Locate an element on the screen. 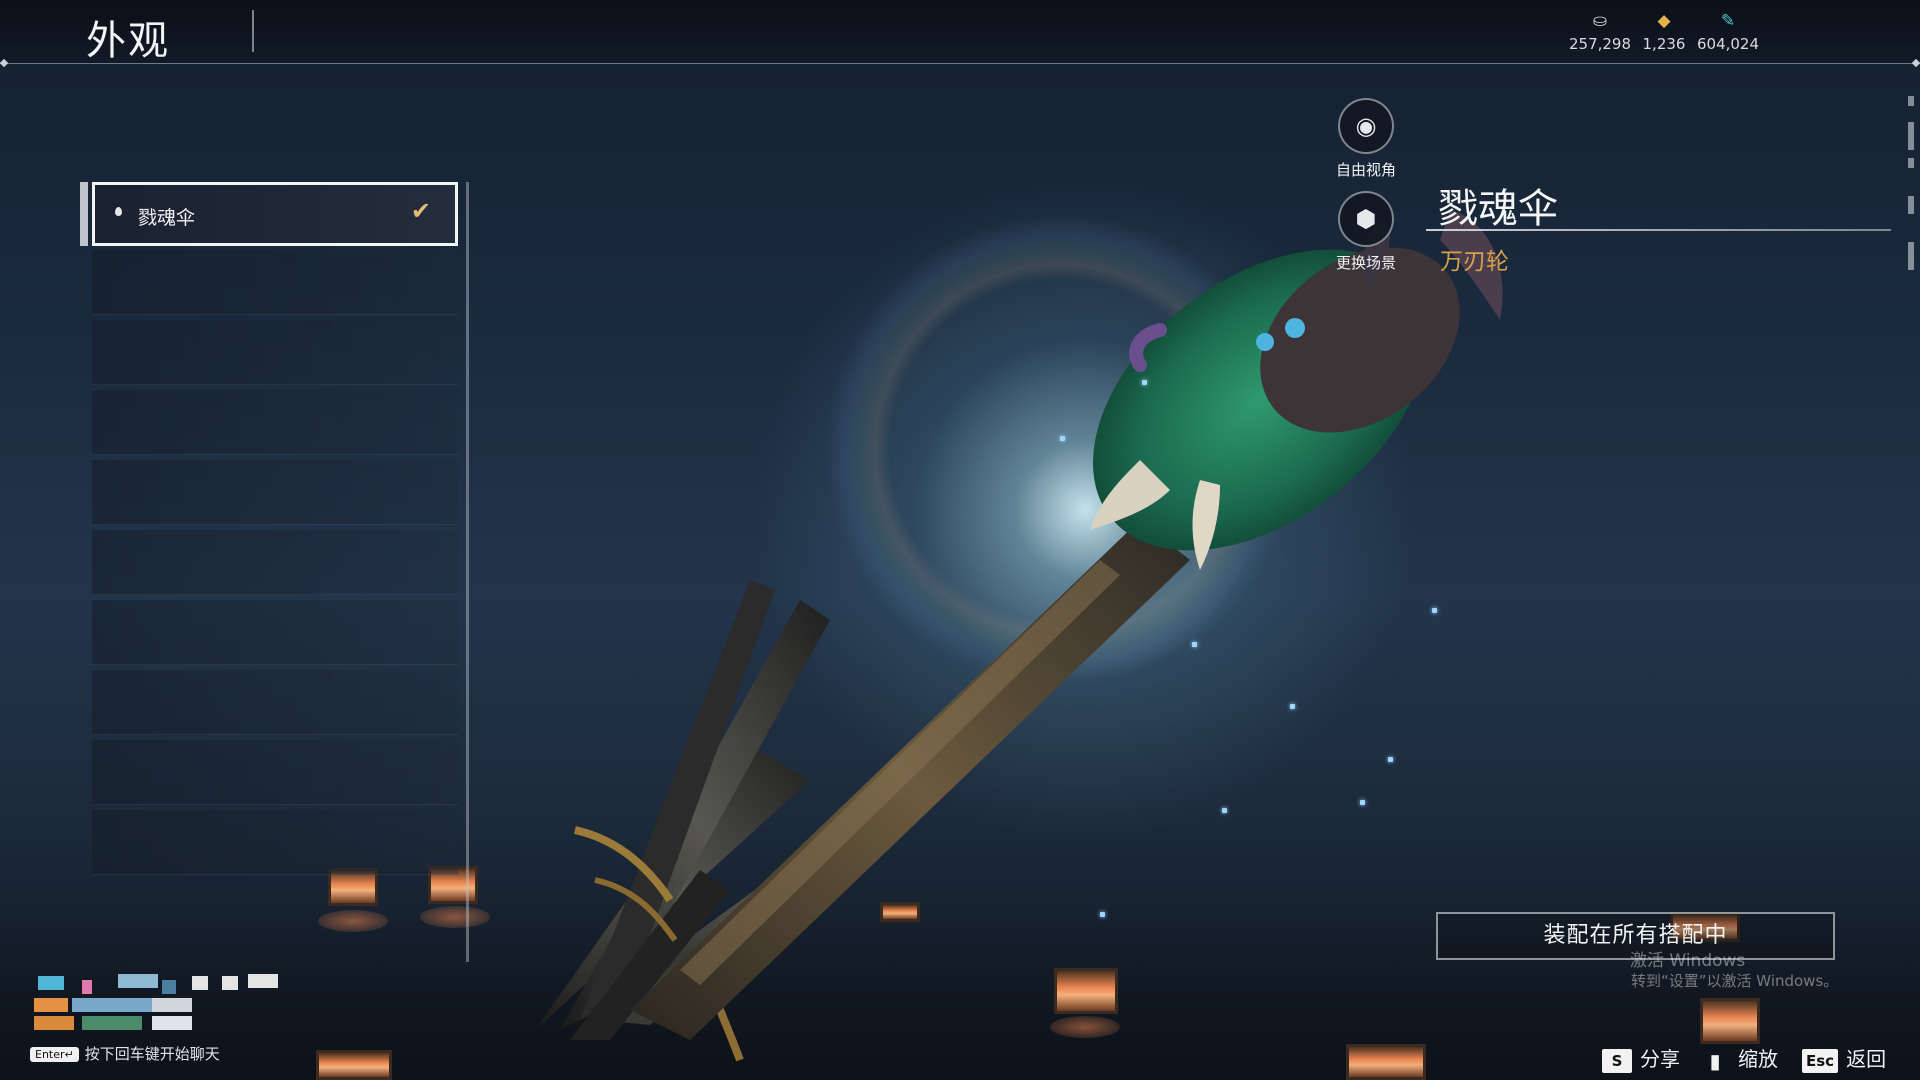 This screenshot has width=1920, height=1080. share-label: 分享 is located at coordinates (1660, 1059).